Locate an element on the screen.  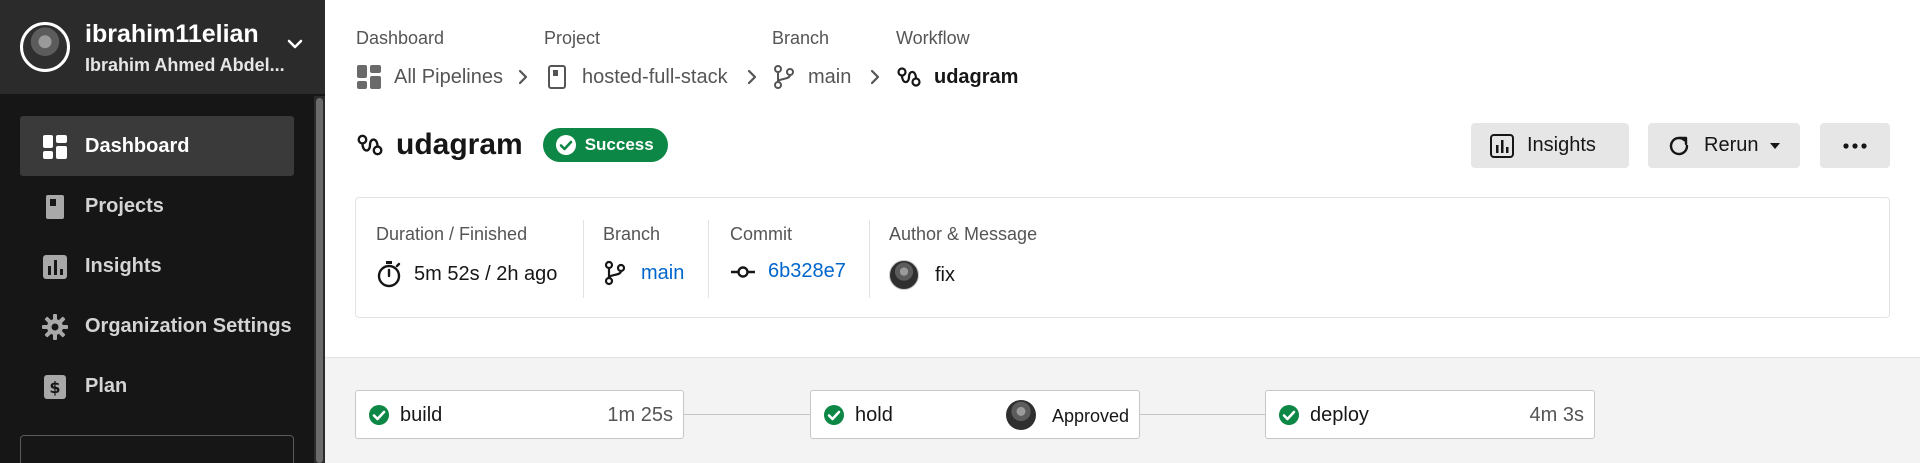
author-avatar is located at coordinates (904, 275).